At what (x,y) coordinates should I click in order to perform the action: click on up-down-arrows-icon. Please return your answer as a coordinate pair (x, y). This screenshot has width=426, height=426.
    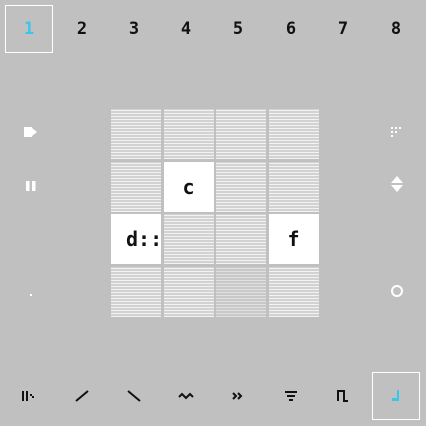
    Looking at the image, I should click on (397, 184).